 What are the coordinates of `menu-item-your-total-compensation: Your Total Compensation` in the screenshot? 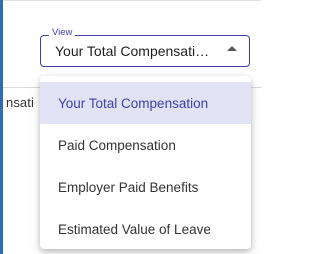 It's located at (145, 103).